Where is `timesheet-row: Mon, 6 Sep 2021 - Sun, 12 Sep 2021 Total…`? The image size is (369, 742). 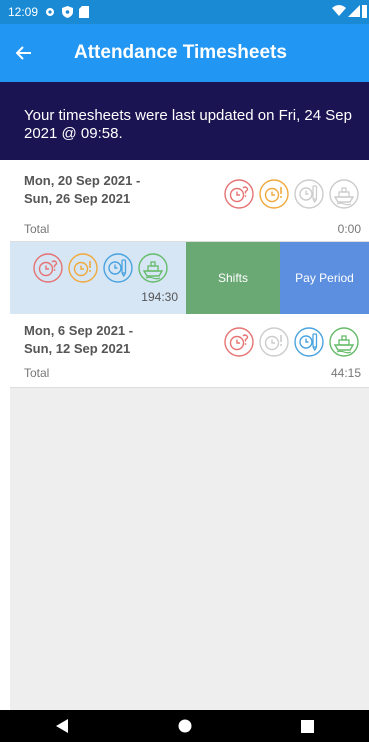
timesheet-row: Mon, 6 Sep 2021 - Sun, 12 Sep 2021 Total… is located at coordinates (189, 351).